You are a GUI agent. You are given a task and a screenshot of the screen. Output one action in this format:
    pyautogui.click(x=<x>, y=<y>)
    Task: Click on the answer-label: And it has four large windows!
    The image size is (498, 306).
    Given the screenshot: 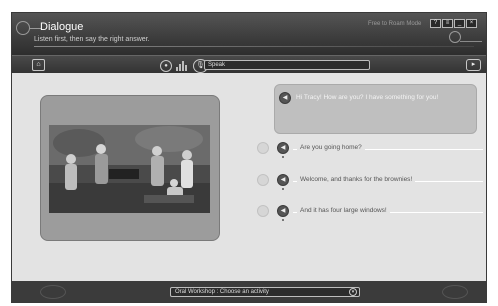 What is the action you would take?
    pyautogui.click(x=343, y=211)
    